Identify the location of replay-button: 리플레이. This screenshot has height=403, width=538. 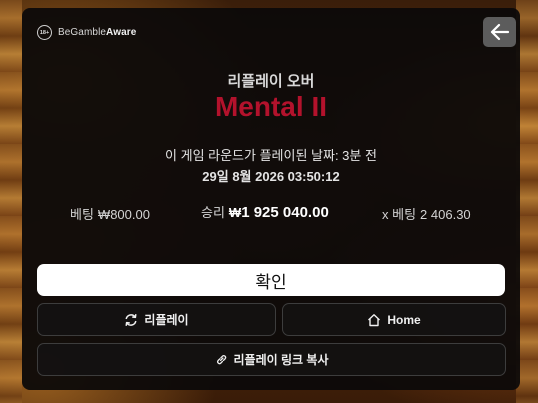
(156, 319).